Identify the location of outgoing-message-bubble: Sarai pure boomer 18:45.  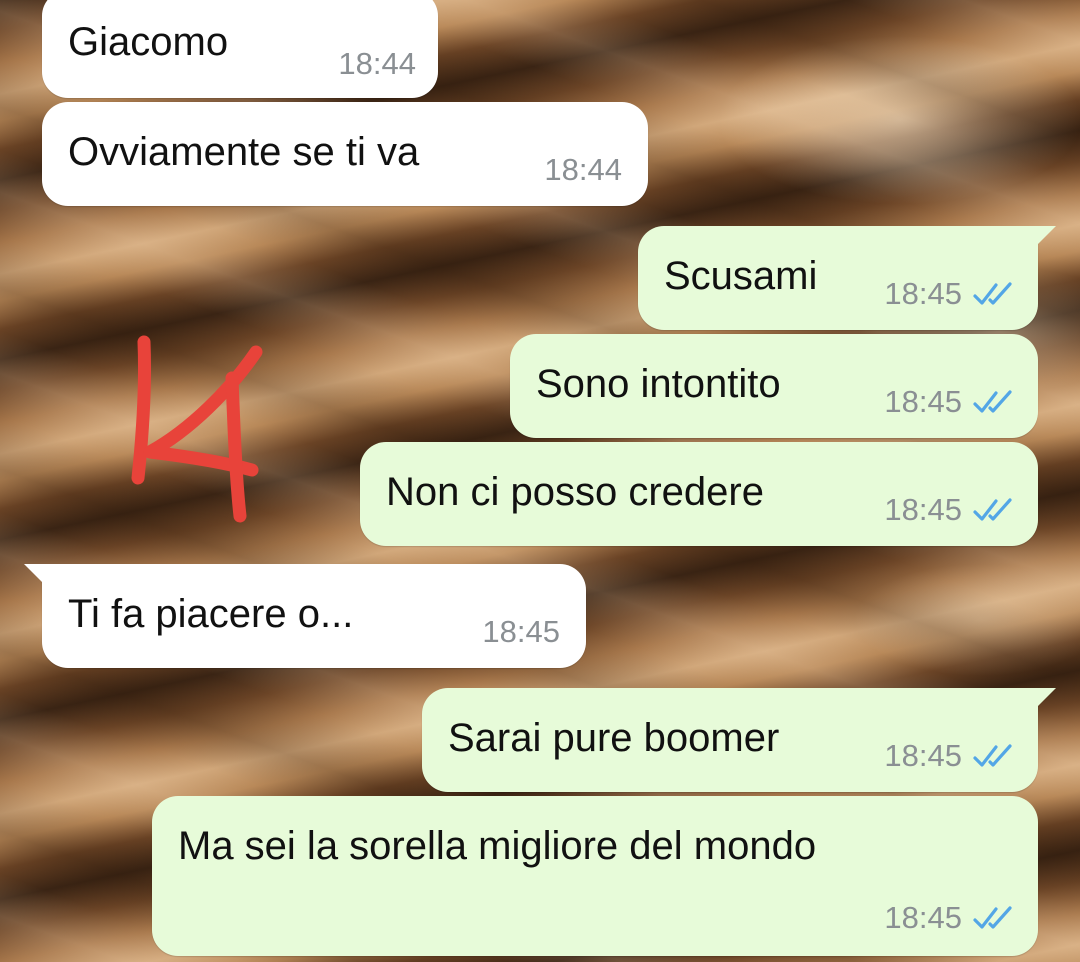
(739, 740).